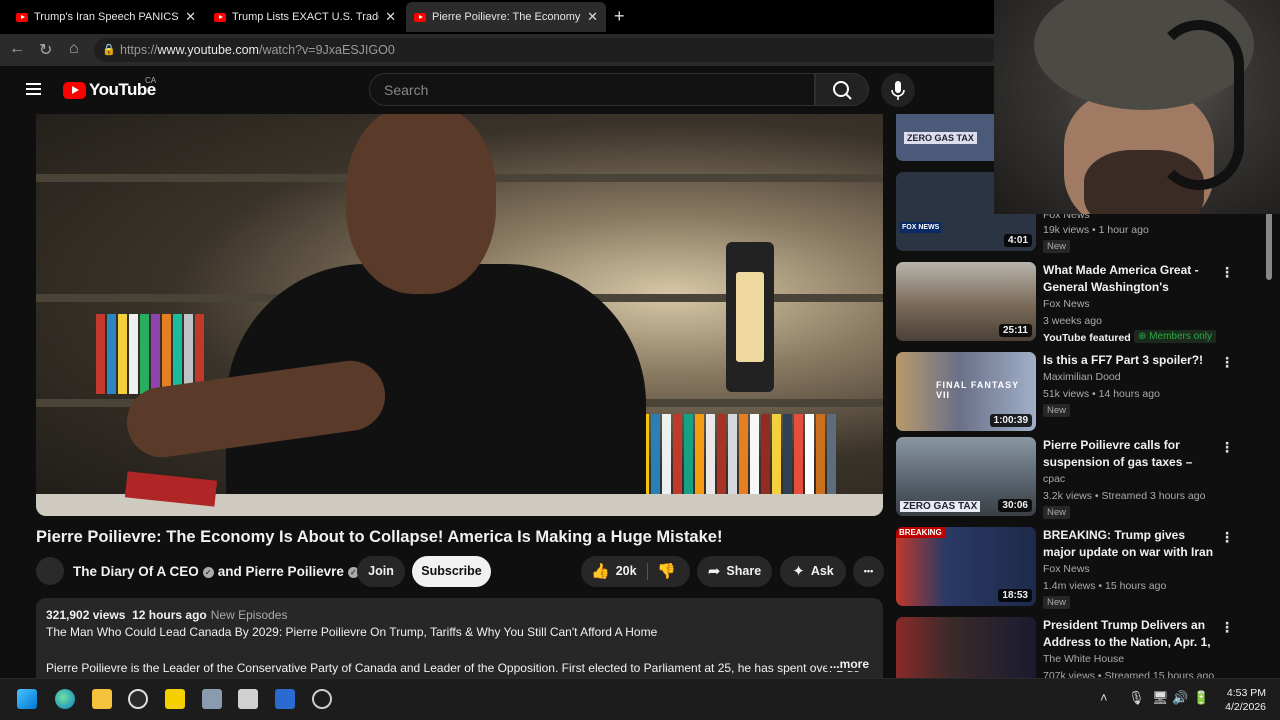 This screenshot has height=720, width=1280. Describe the element at coordinates (1245, 707) in the screenshot. I see `clock-date: 4/2/2026` at that location.